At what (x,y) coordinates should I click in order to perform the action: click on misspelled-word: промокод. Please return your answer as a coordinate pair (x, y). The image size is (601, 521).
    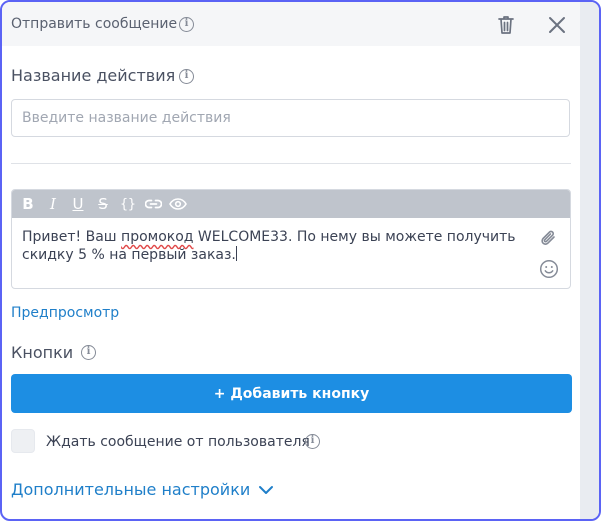
    Looking at the image, I should click on (157, 237).